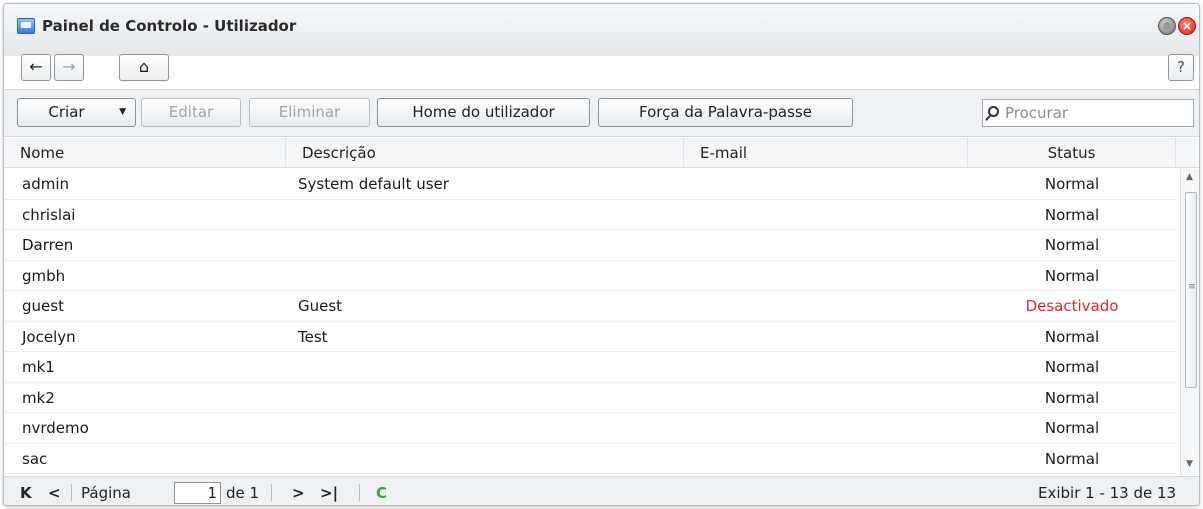  I want to click on user-name: mk2, so click(38, 397).